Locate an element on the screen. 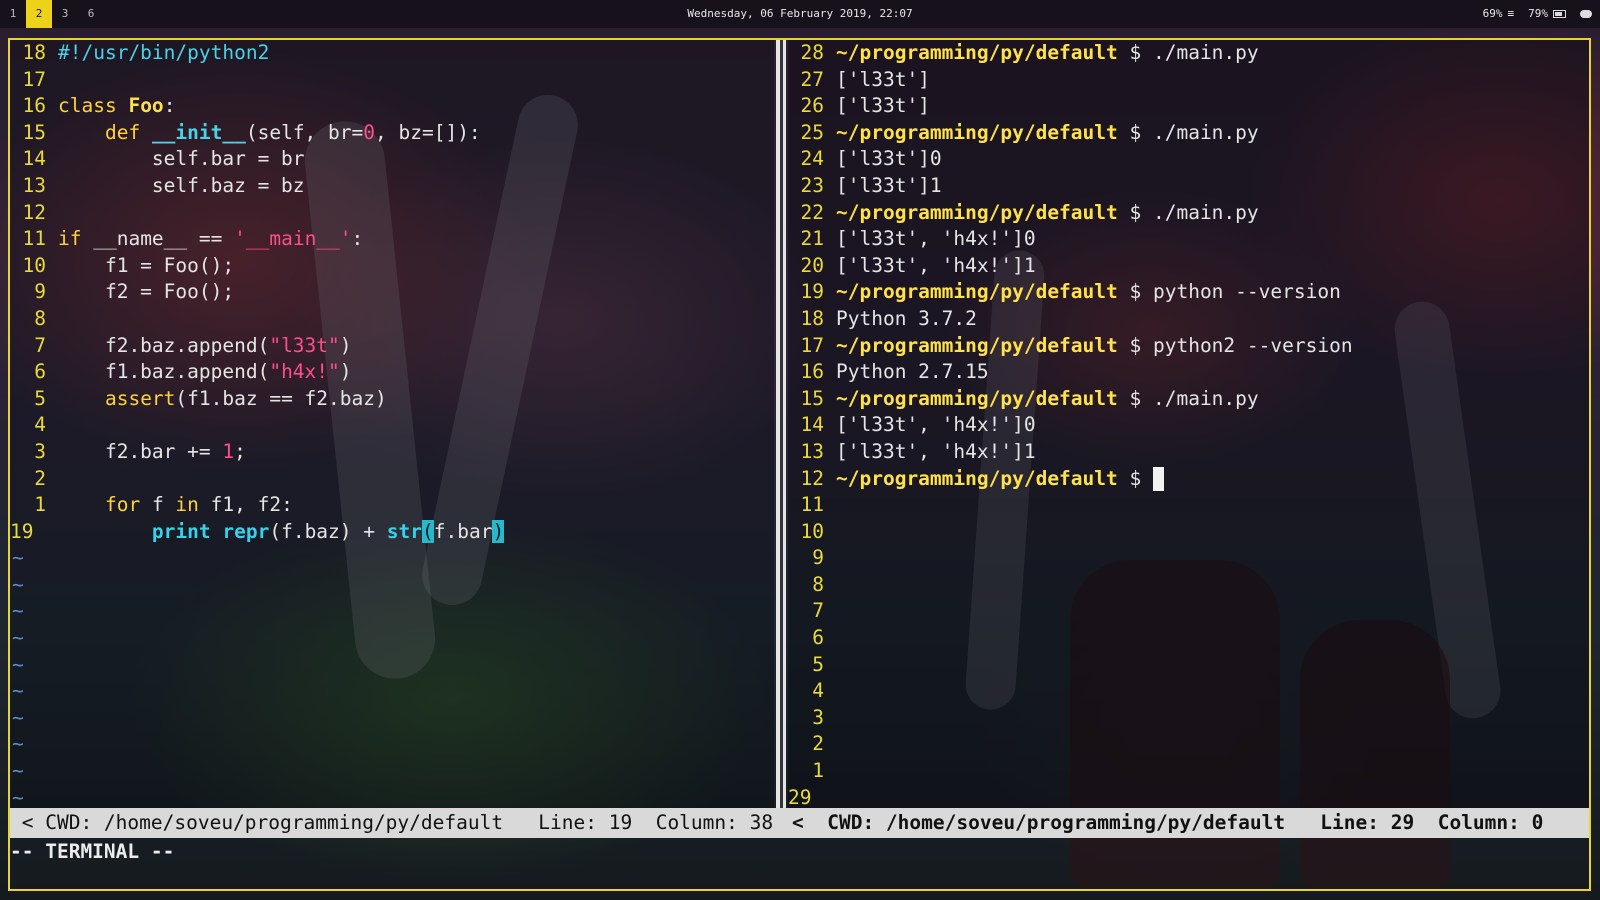  line-number: 4 is located at coordinates (818, 691).